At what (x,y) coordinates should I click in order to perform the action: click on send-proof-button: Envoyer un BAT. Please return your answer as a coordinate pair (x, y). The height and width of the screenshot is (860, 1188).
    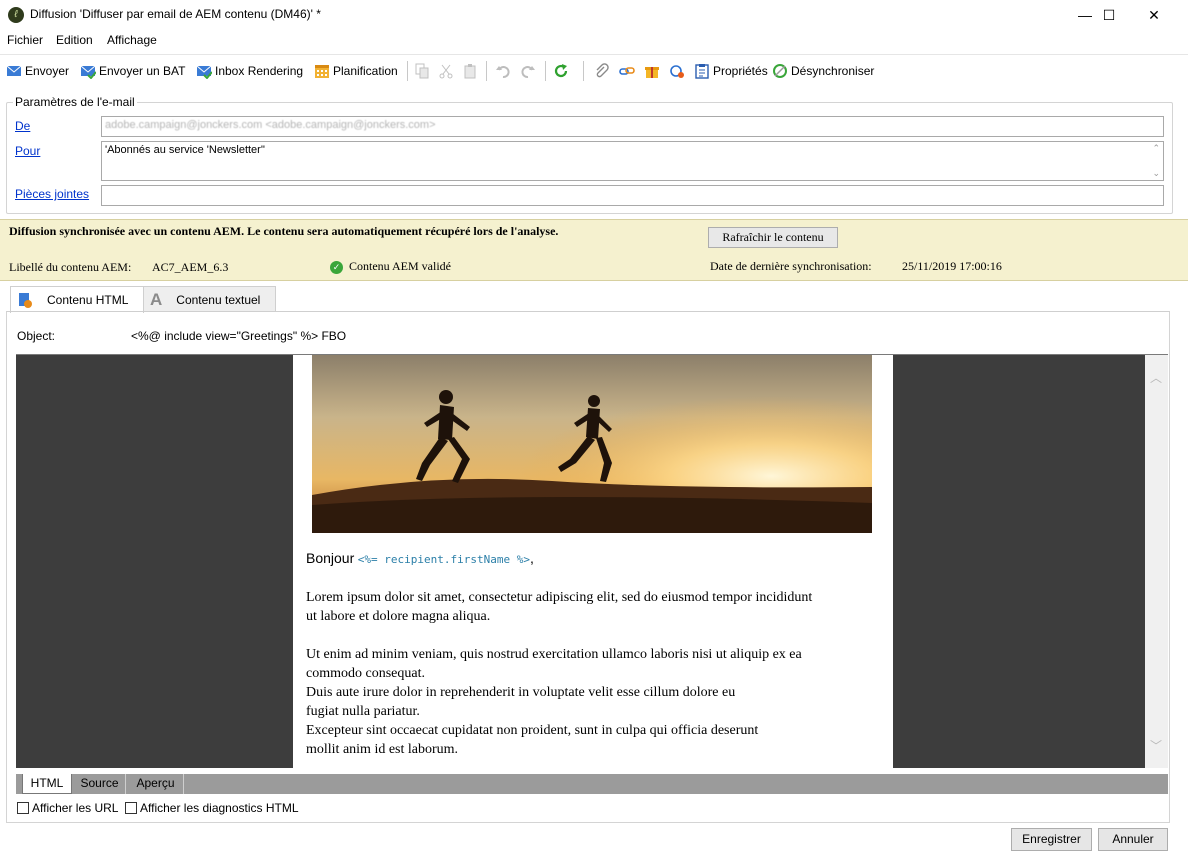
    Looking at the image, I should click on (132, 71).